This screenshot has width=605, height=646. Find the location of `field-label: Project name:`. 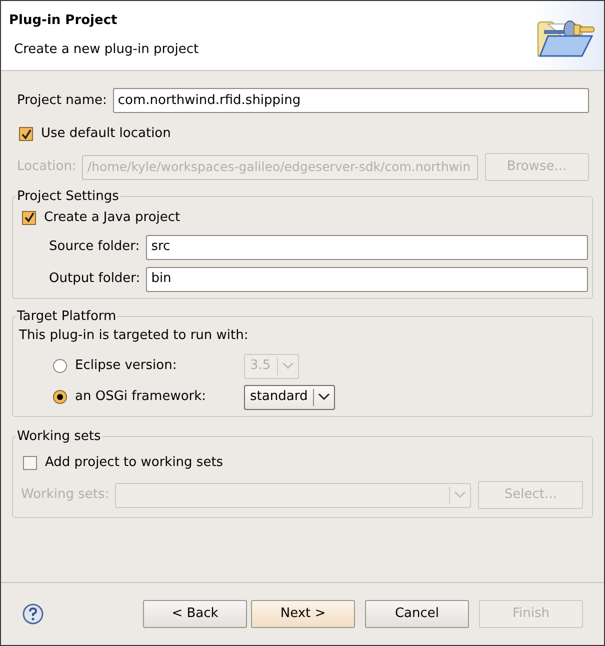

field-label: Project name: is located at coordinates (62, 101).